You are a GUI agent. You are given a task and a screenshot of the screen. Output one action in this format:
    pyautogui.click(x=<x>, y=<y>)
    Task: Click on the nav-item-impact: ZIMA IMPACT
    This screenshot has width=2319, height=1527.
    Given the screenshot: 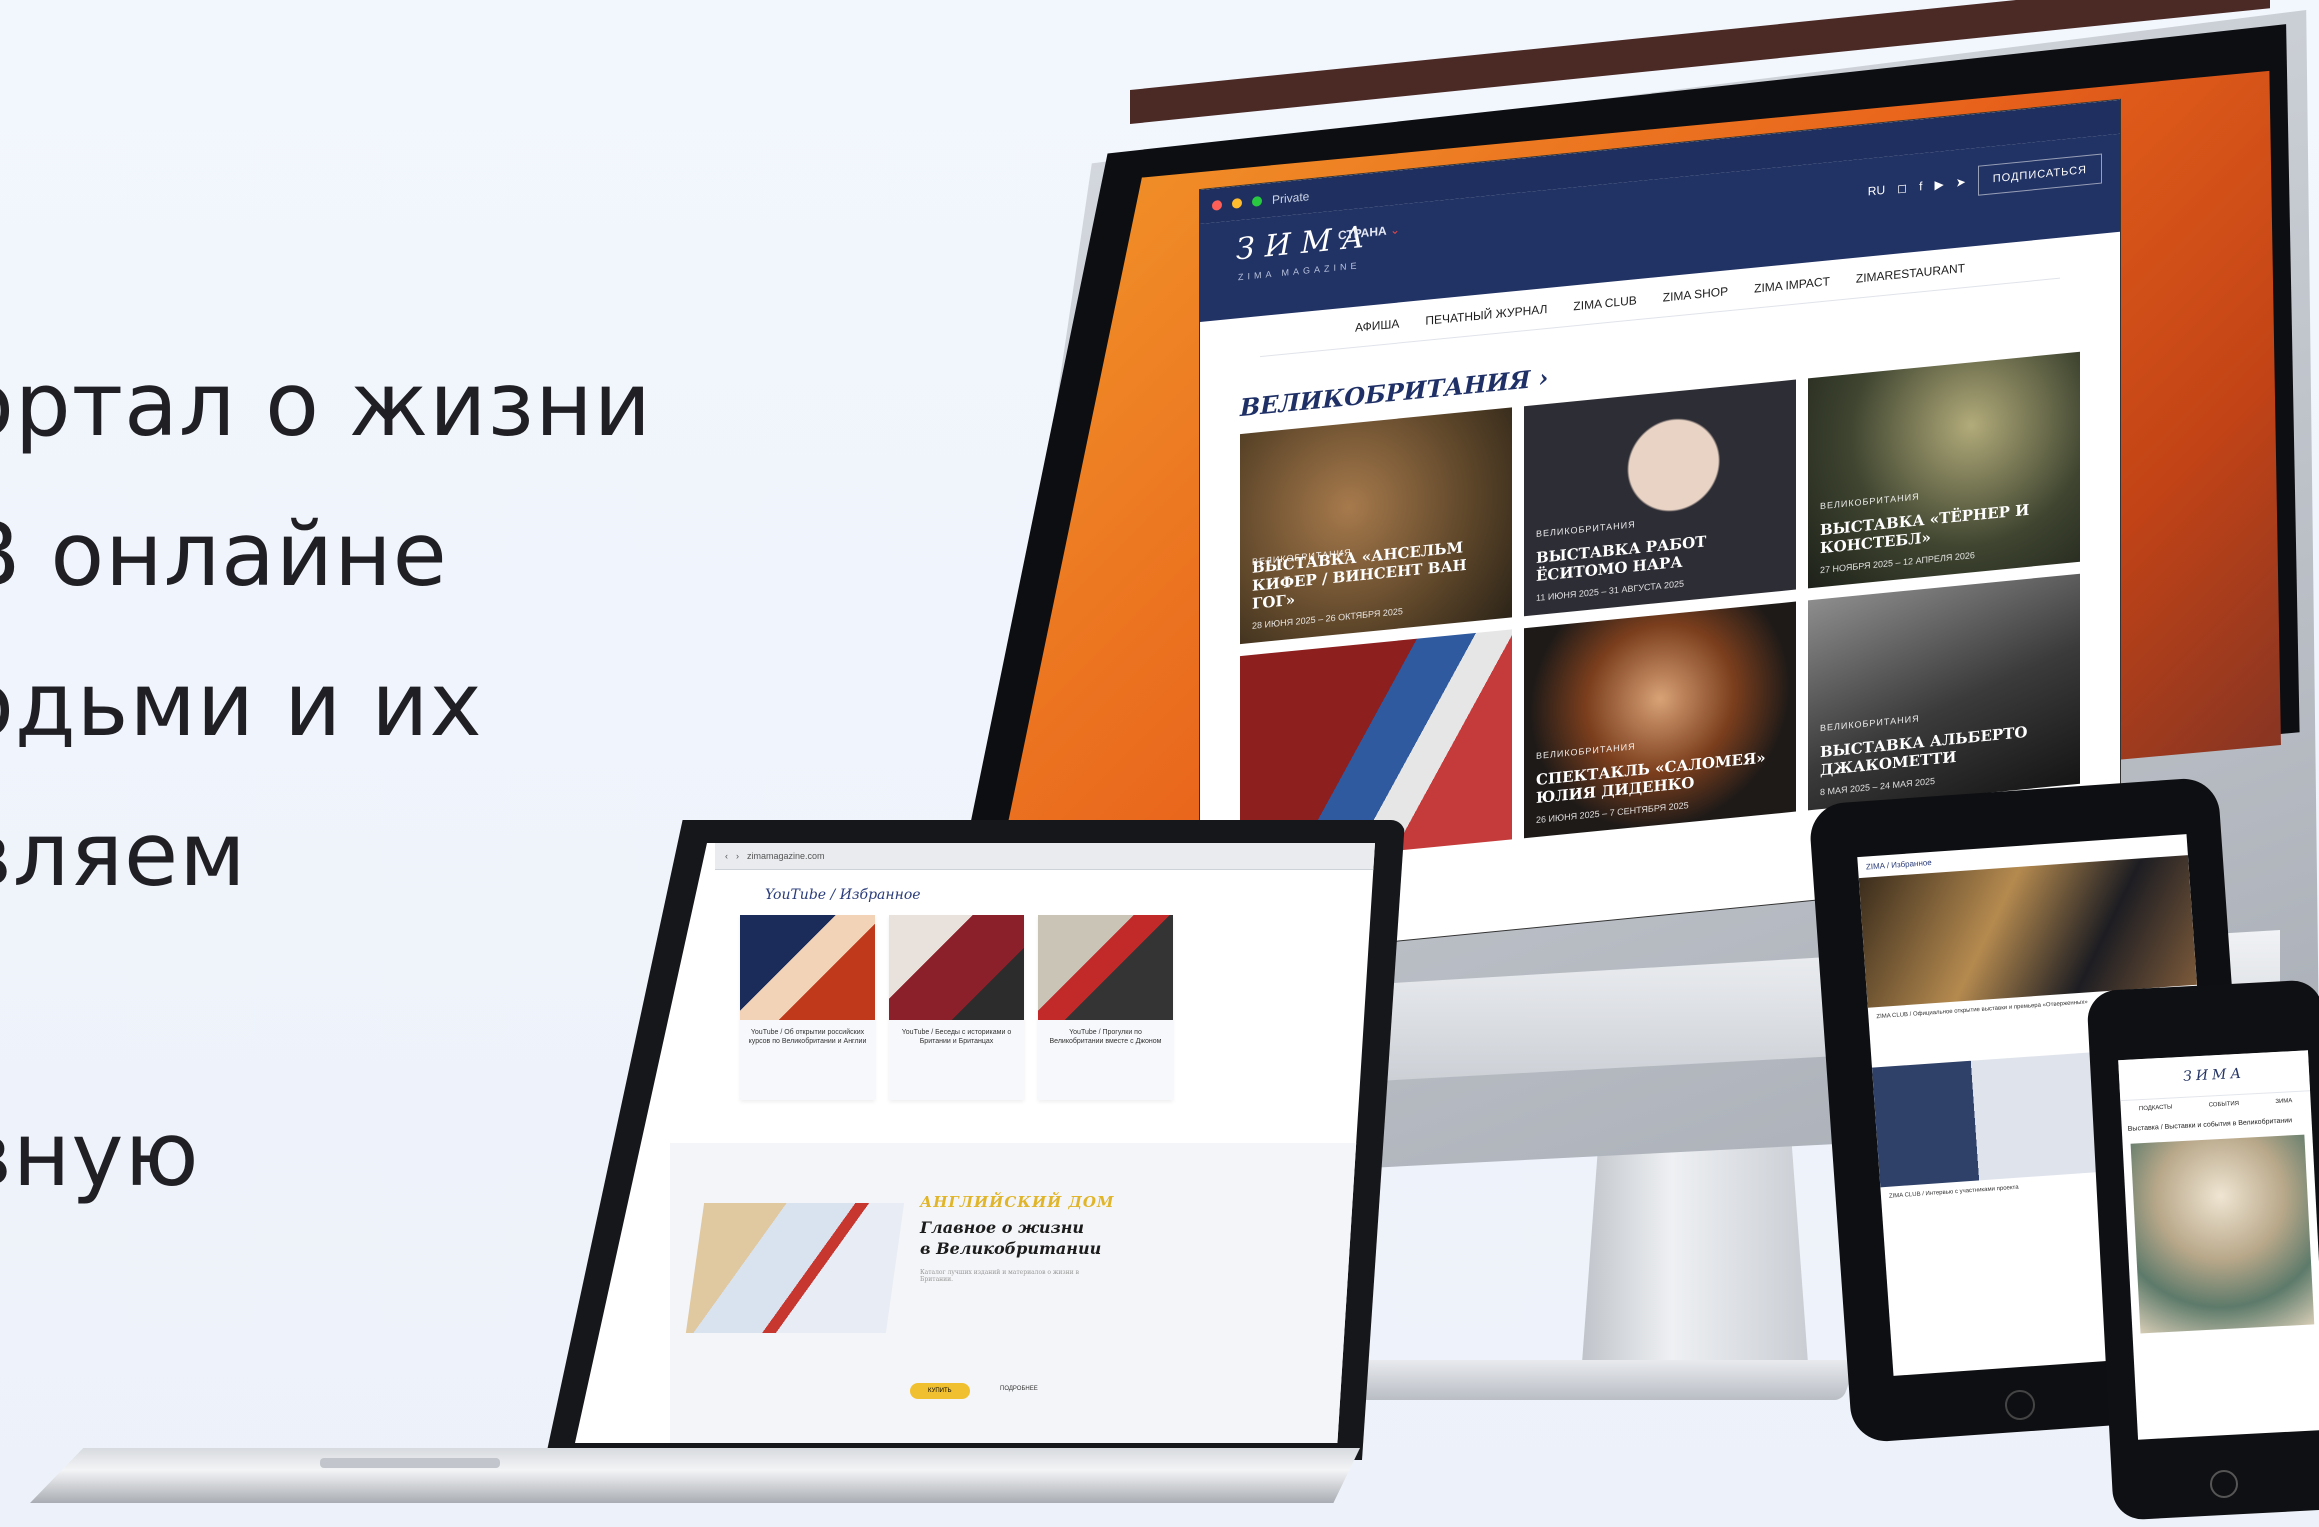 What is the action you would take?
    pyautogui.click(x=1792, y=284)
    